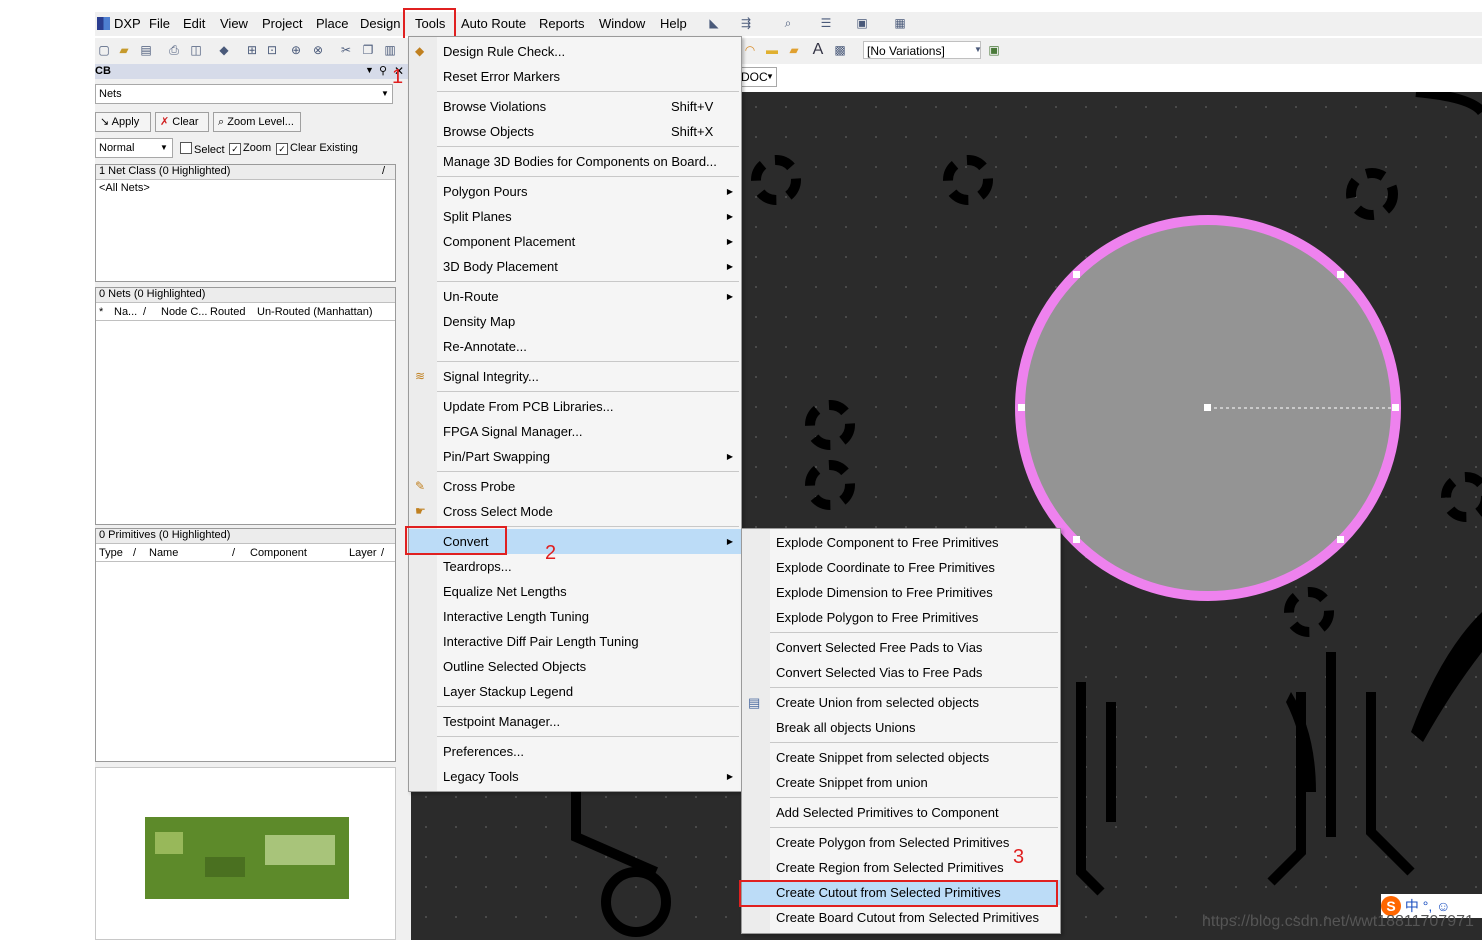 The width and height of the screenshot is (1482, 943). I want to click on panel-menu-icon: ▼, so click(369, 70).